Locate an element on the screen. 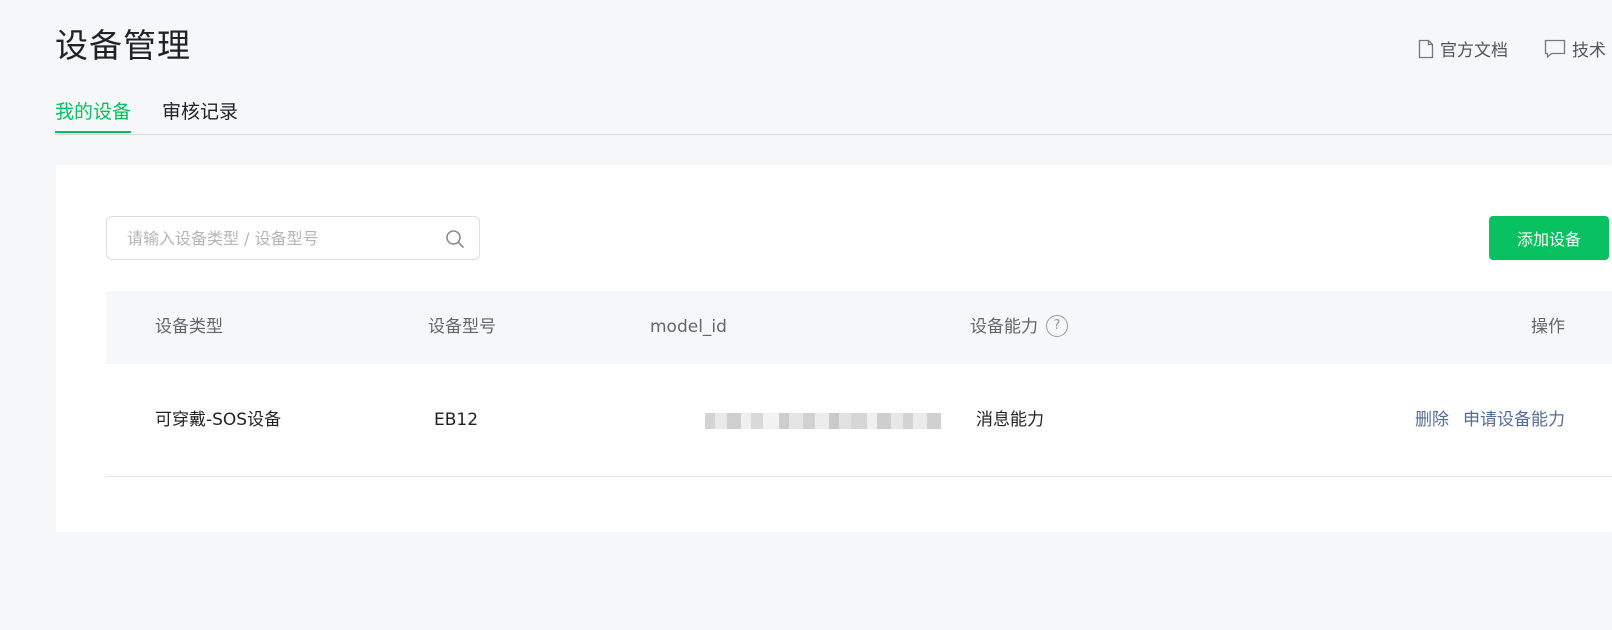 Image resolution: width=1612 pixels, height=630 pixels. table-header: 设备类型 设备型号 model_id 设备能力? 操作 is located at coordinates (859, 327).